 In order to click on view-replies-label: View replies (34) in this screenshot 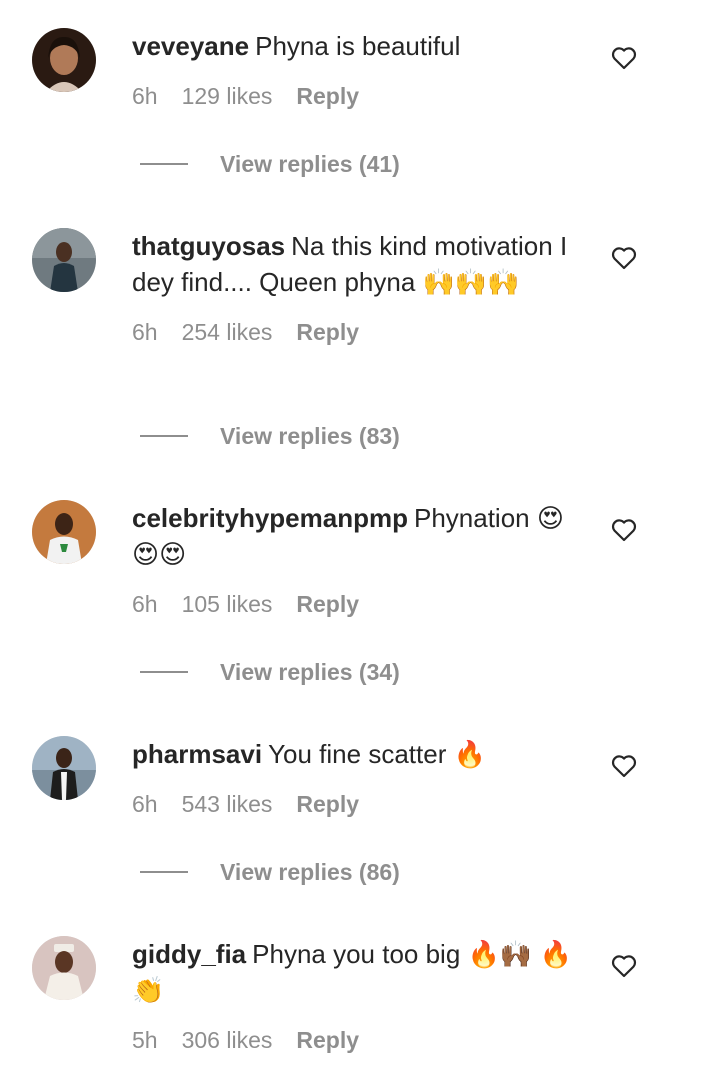, I will do `click(310, 672)`.